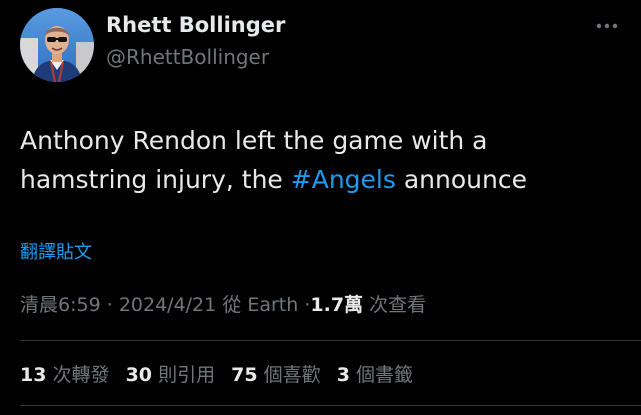 This screenshot has height=415, width=641. I want to click on quotes-label: 則引用, so click(187, 375).